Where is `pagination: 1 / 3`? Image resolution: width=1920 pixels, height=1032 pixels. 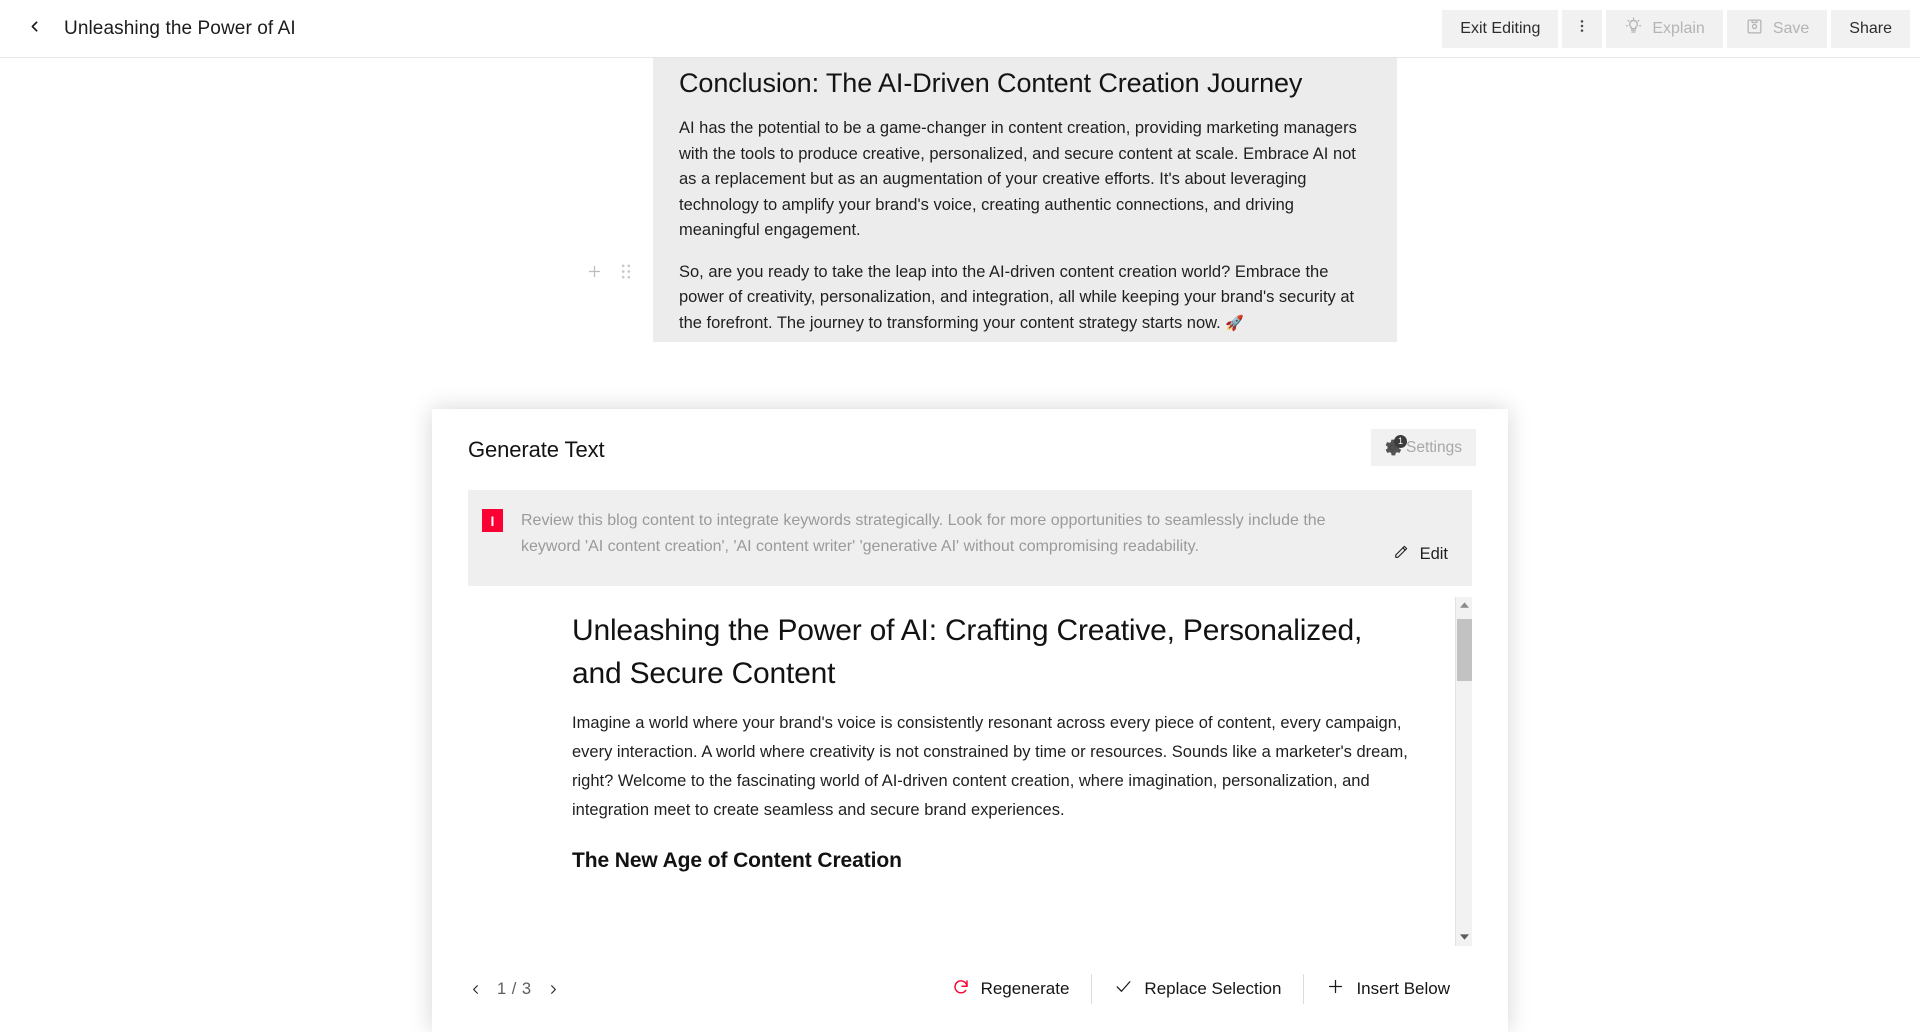 pagination: 1 / 3 is located at coordinates (514, 989).